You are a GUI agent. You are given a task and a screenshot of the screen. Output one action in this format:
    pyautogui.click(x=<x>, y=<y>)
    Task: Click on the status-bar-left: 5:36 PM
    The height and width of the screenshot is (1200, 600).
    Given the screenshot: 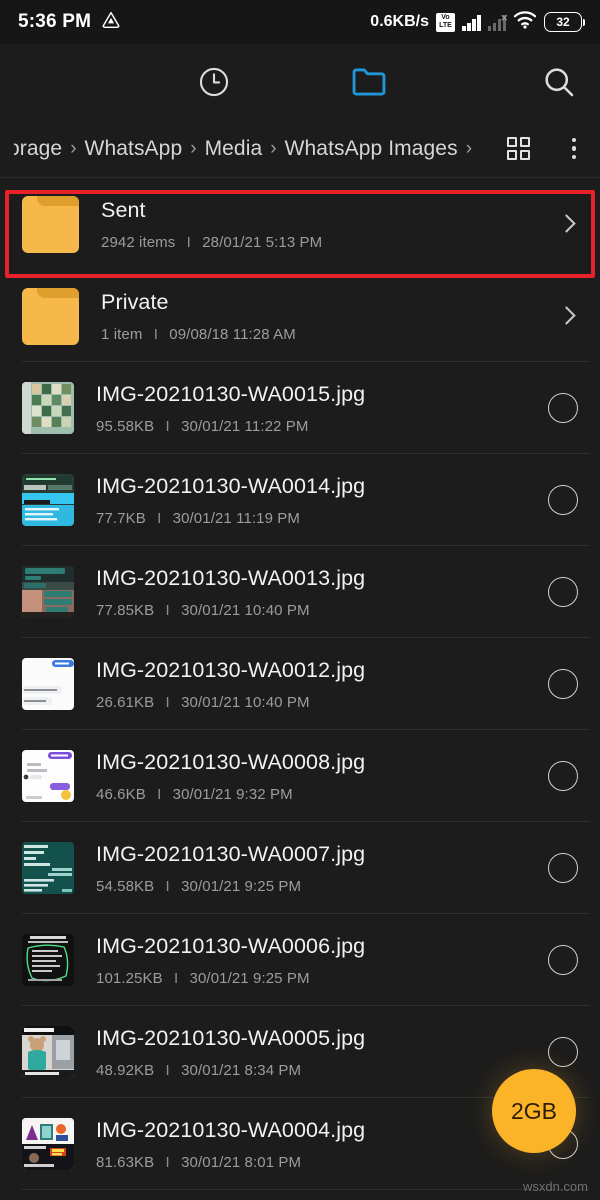 What is the action you would take?
    pyautogui.click(x=69, y=22)
    